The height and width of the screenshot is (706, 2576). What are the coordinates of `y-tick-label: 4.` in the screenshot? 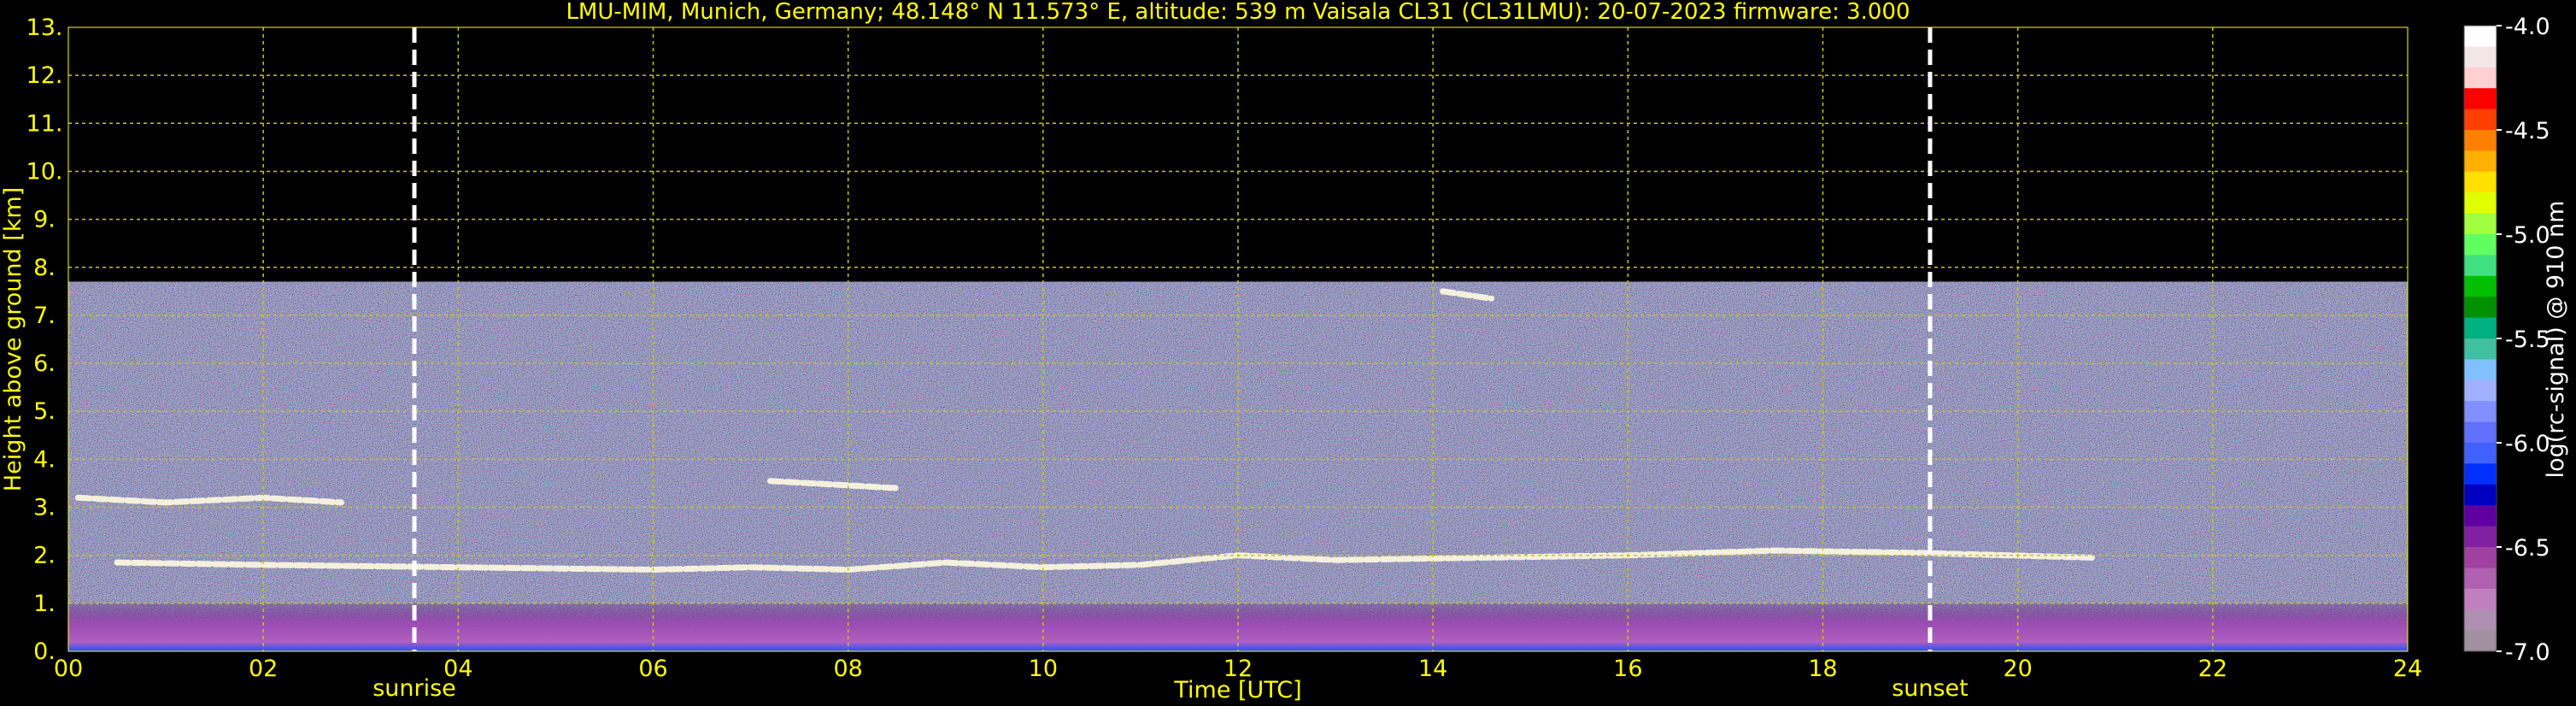 It's located at (44, 459).